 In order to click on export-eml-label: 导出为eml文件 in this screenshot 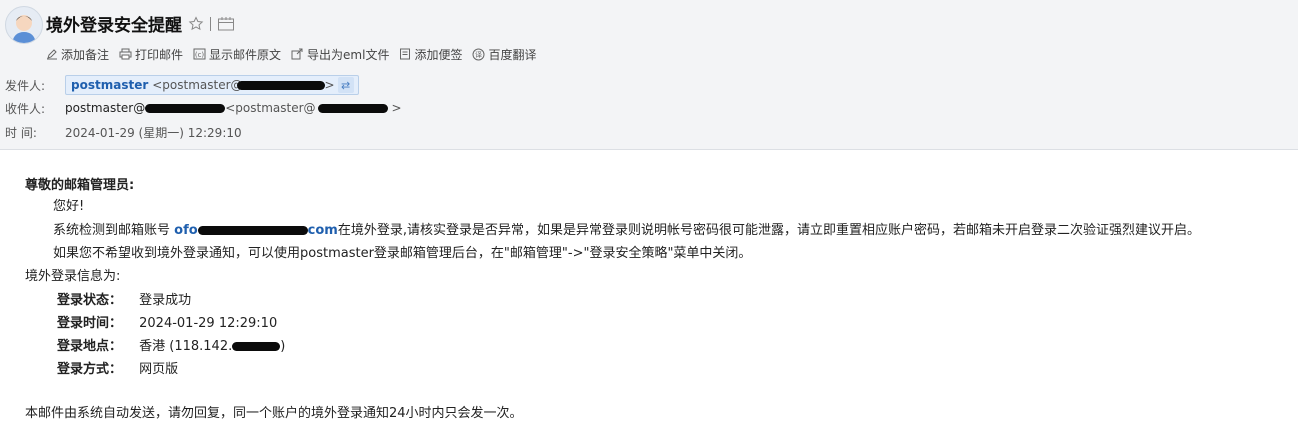, I will do `click(348, 54)`.